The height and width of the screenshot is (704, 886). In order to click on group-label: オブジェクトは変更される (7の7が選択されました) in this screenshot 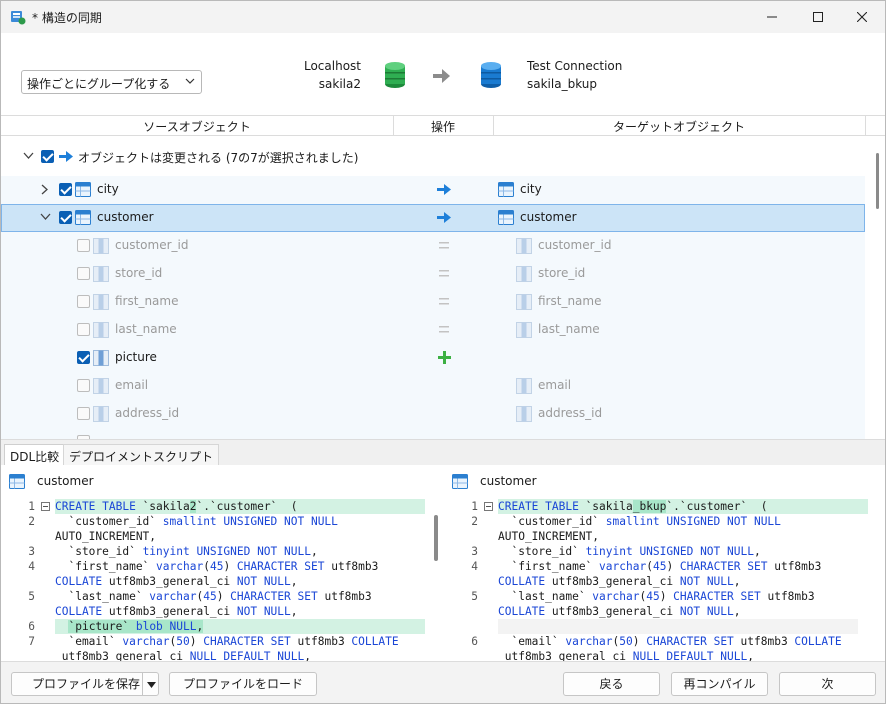, I will do `click(218, 158)`.